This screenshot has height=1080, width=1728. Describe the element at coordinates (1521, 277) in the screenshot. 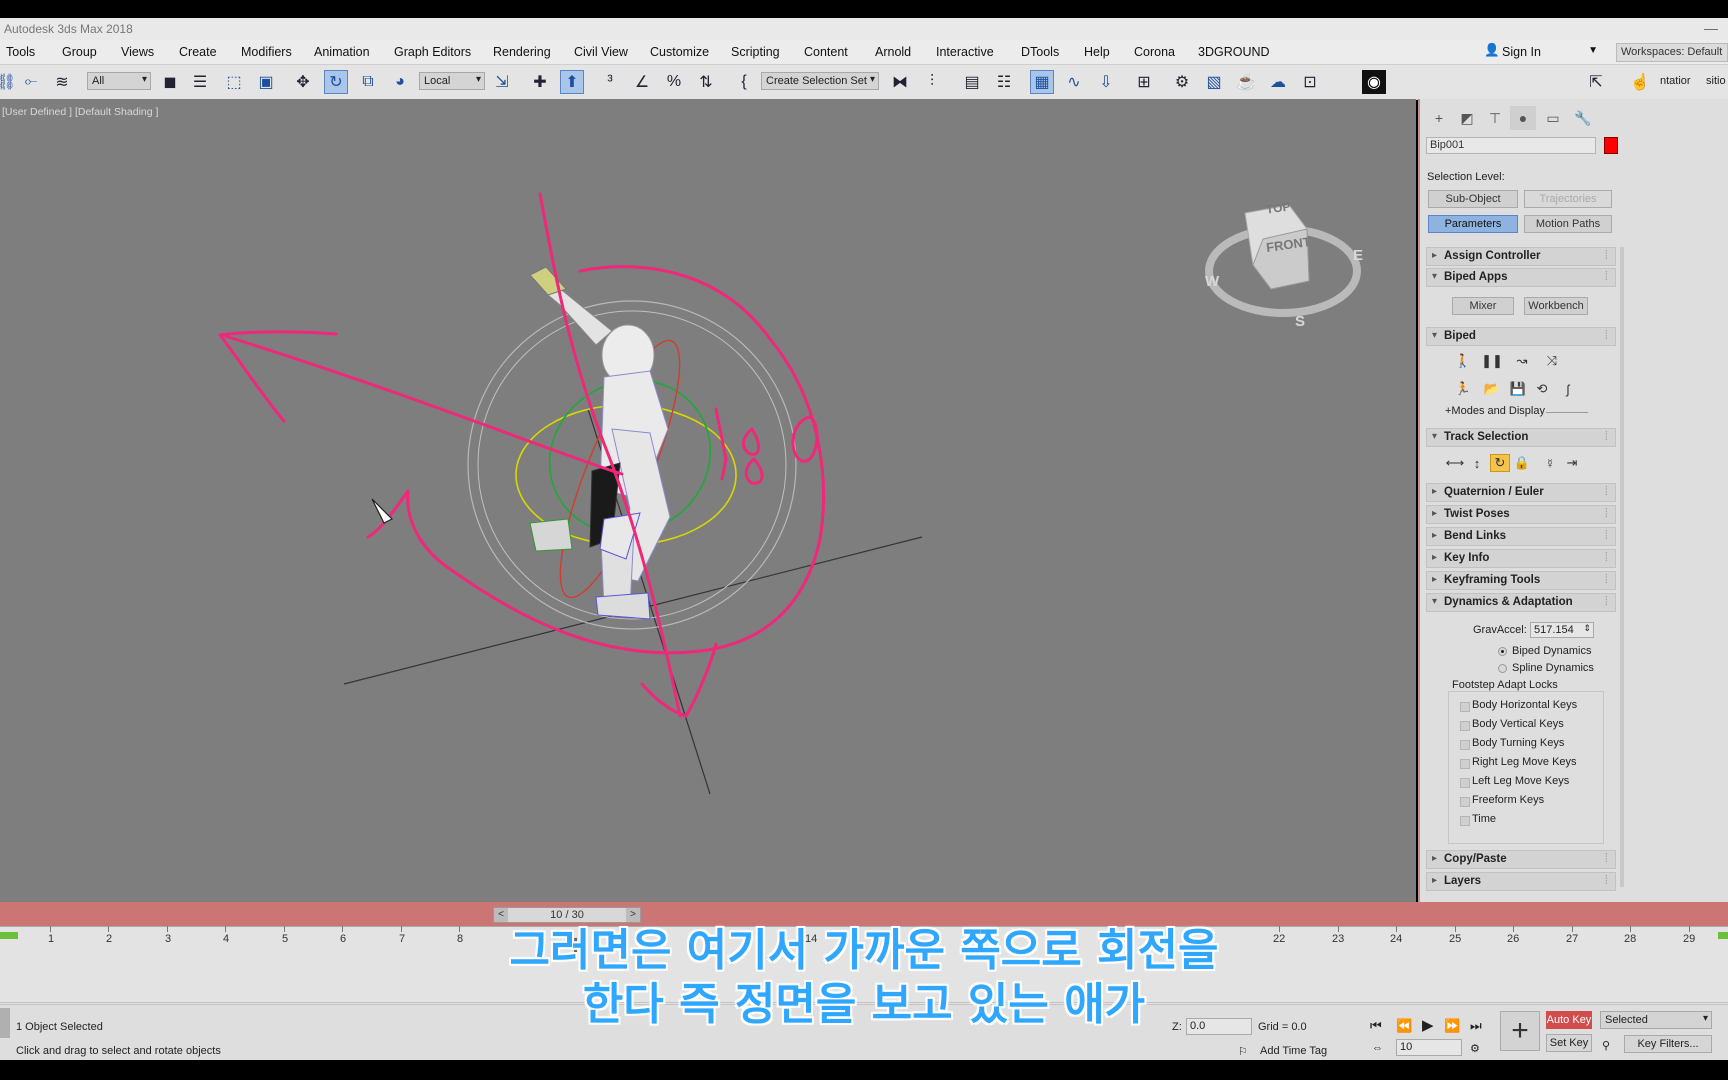

I see `rollout-biped-apps: Biped Apps` at that location.